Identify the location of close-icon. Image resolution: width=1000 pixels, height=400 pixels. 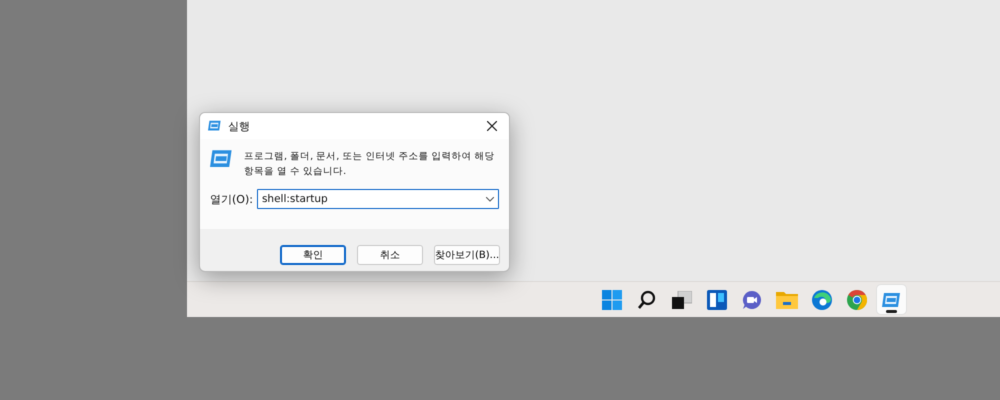
(492, 125).